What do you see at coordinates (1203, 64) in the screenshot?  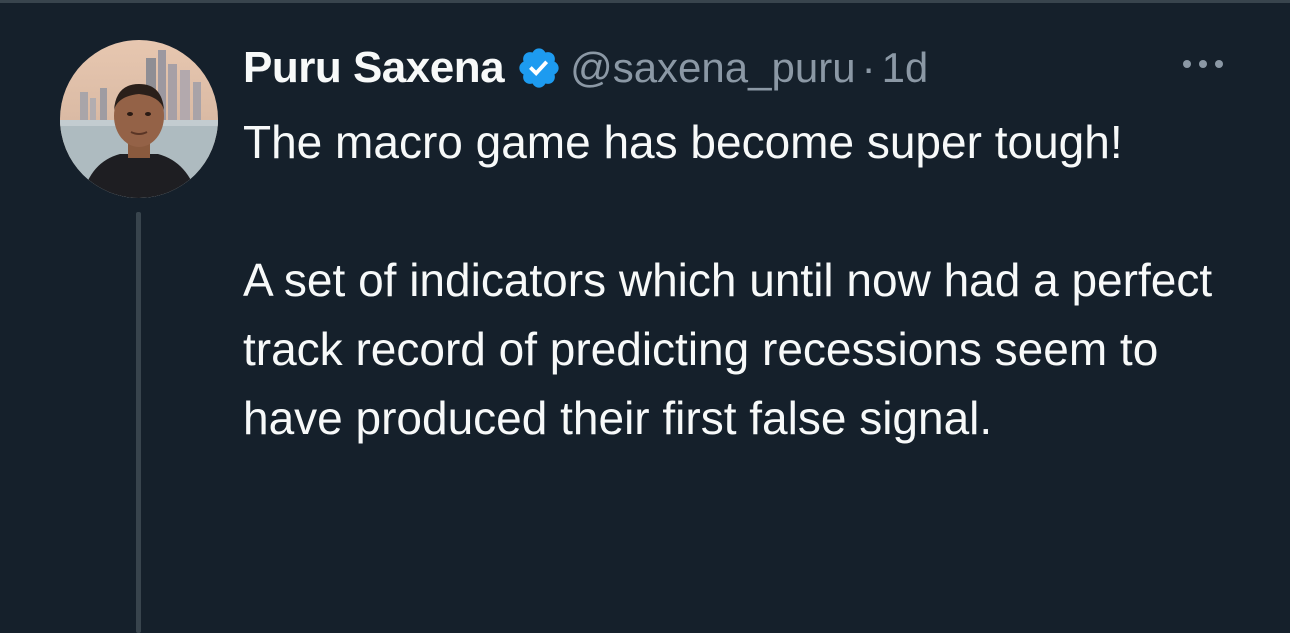 I see `more-options-icon` at bounding box center [1203, 64].